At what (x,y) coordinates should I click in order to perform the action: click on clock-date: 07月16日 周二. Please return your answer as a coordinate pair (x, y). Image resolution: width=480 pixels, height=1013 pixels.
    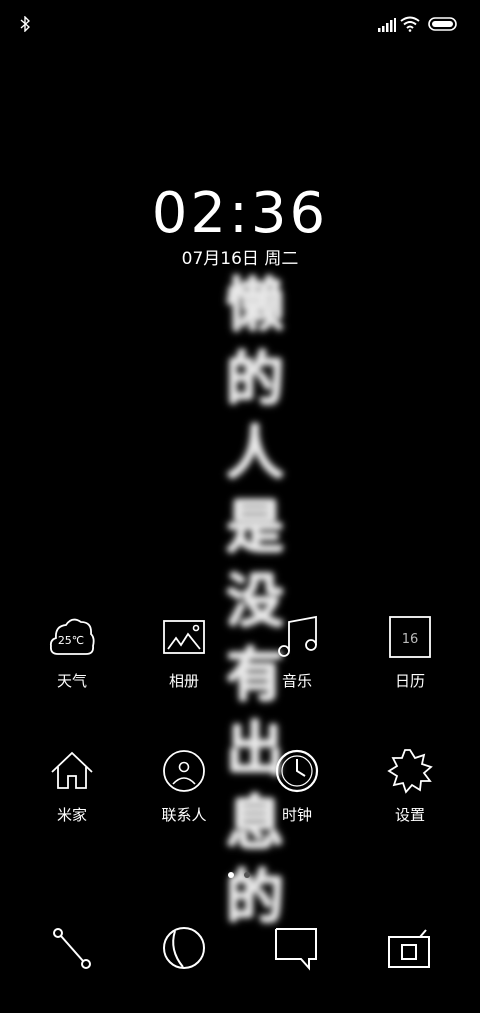
    Looking at the image, I should click on (240, 259).